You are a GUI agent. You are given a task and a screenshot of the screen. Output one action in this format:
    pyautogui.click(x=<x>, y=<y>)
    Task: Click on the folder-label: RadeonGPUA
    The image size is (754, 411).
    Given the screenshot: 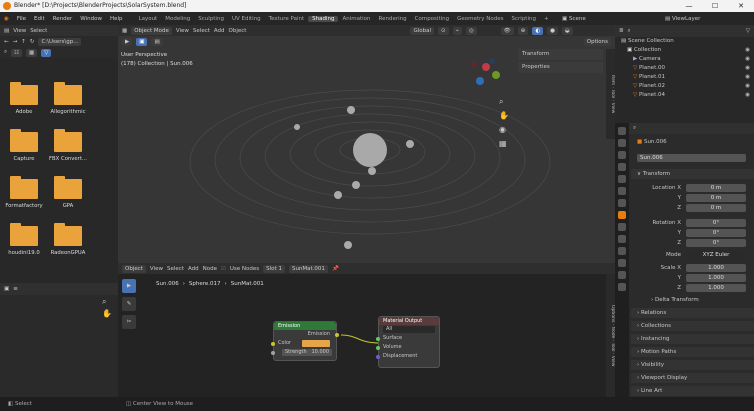 What is the action you would take?
    pyautogui.click(x=68, y=253)
    